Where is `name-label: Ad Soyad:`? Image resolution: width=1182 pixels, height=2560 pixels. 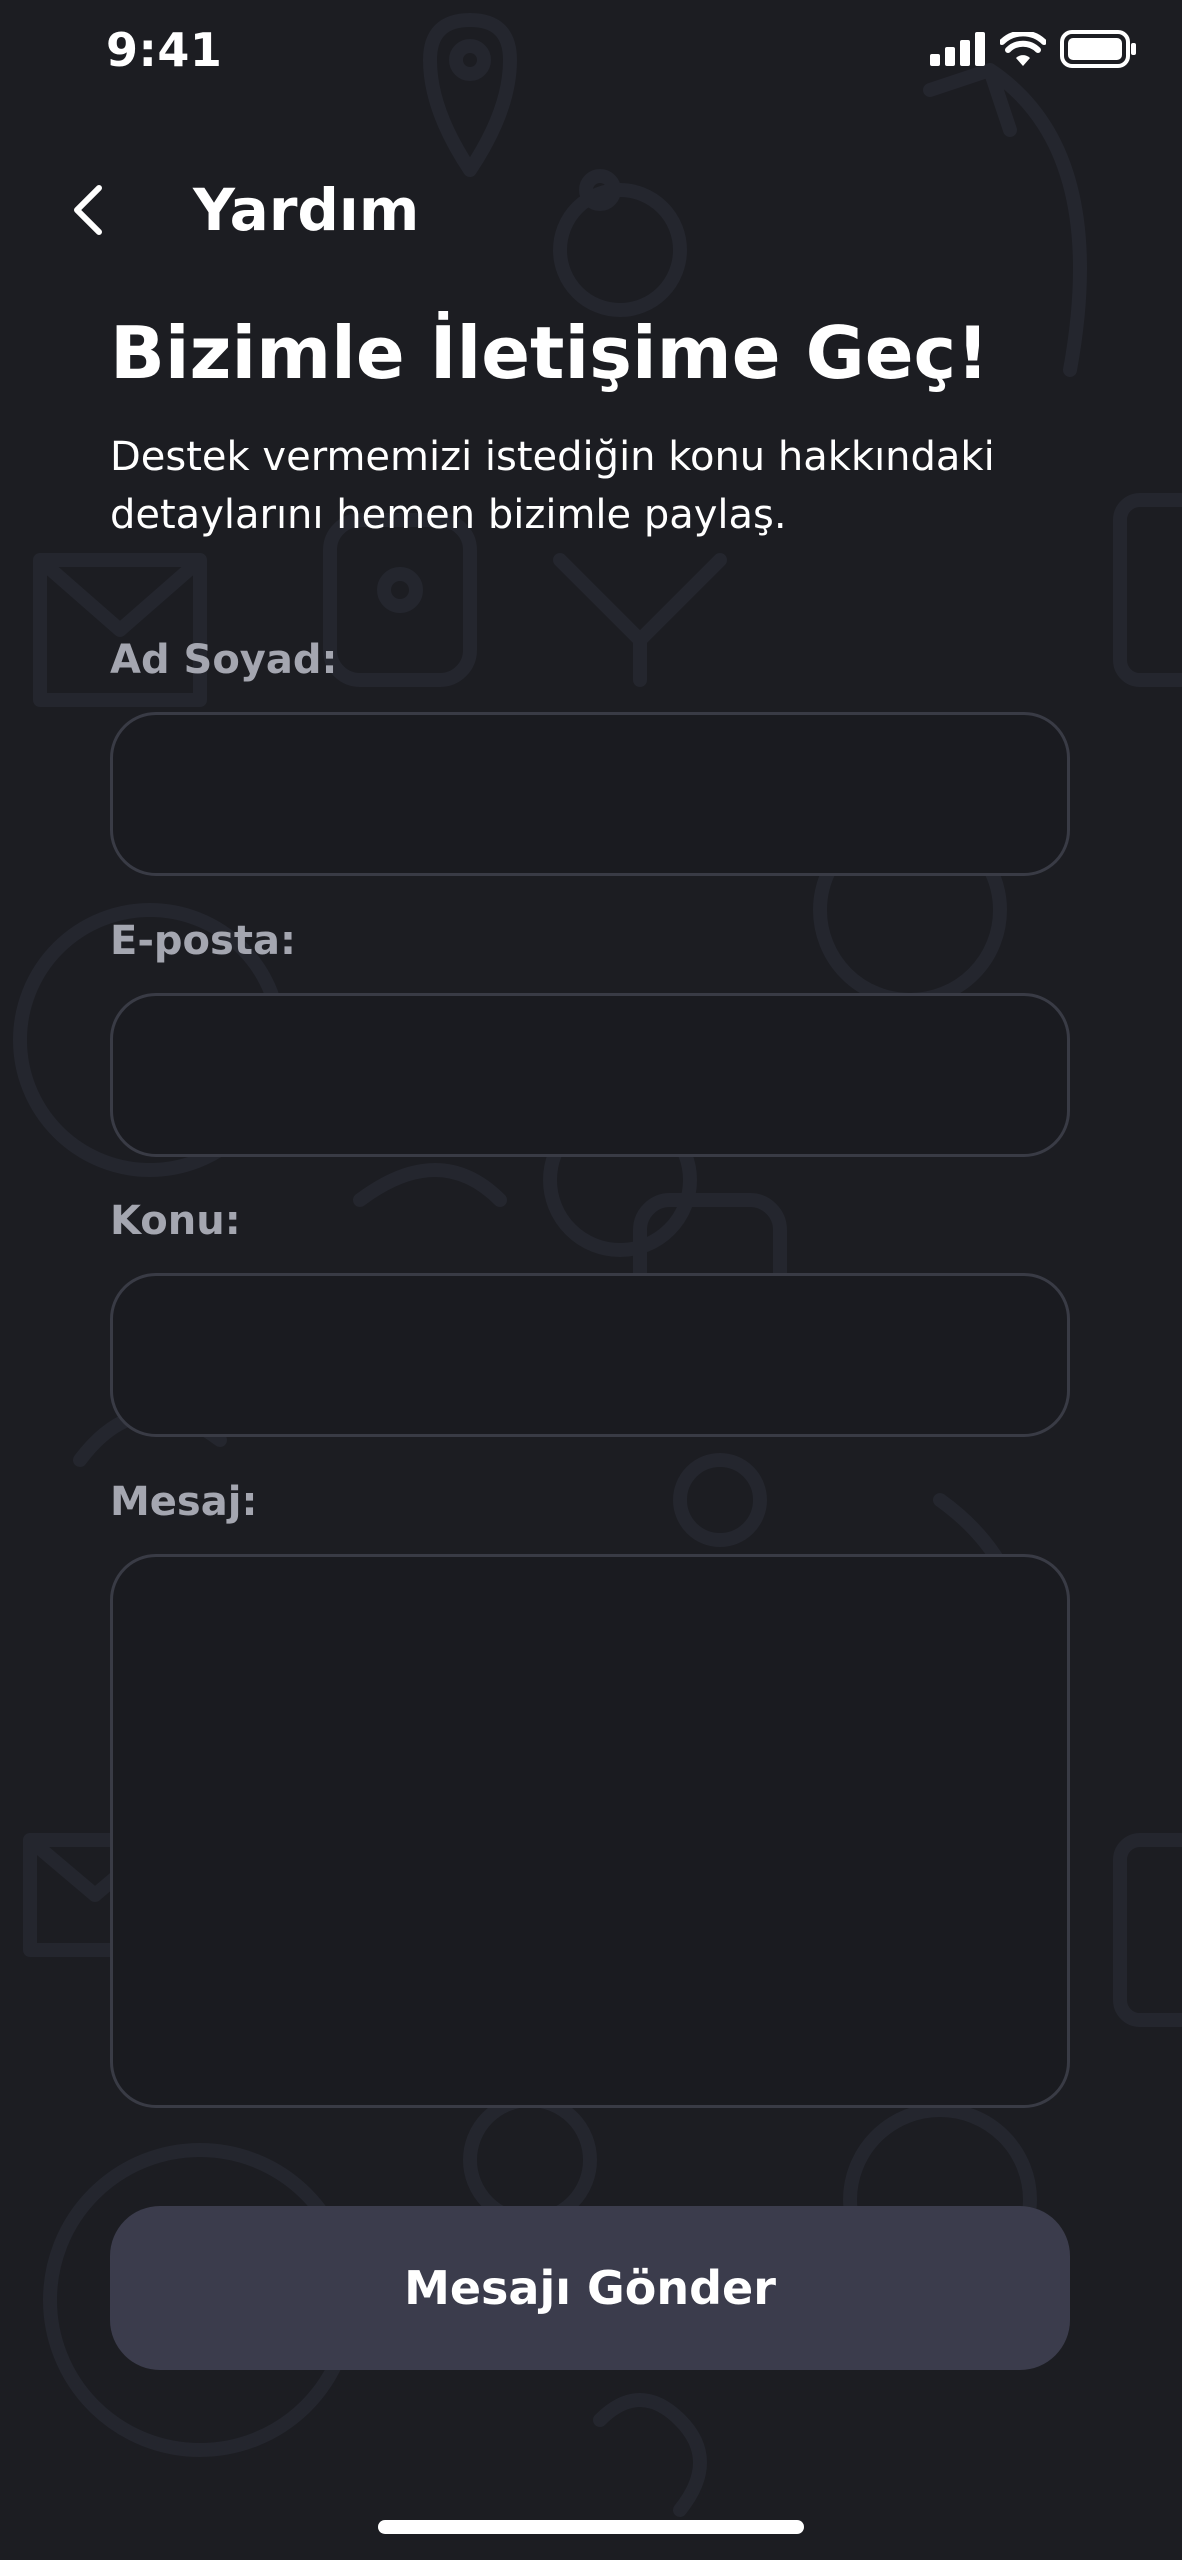 name-label: Ad Soyad: is located at coordinates (224, 660).